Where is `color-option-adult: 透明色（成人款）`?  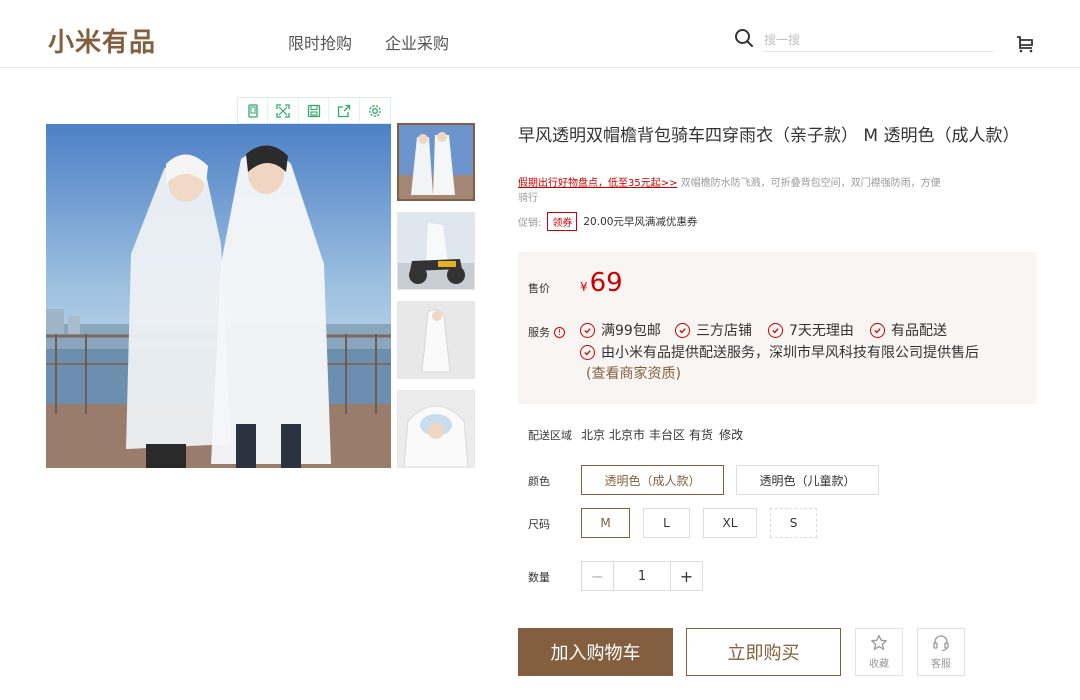 color-option-adult: 透明色（成人款） is located at coordinates (652, 480).